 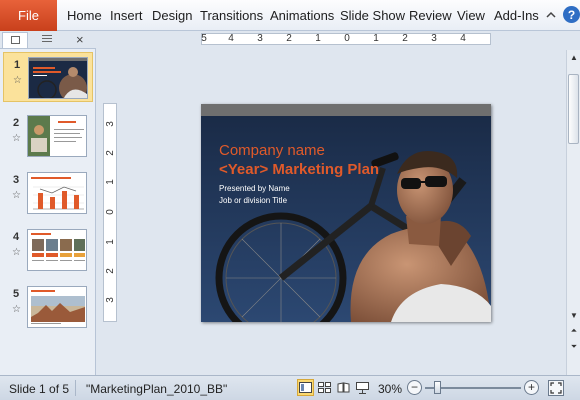 What do you see at coordinates (39, 389) in the screenshot?
I see `slide-indicator: Slide 1 of 5` at bounding box center [39, 389].